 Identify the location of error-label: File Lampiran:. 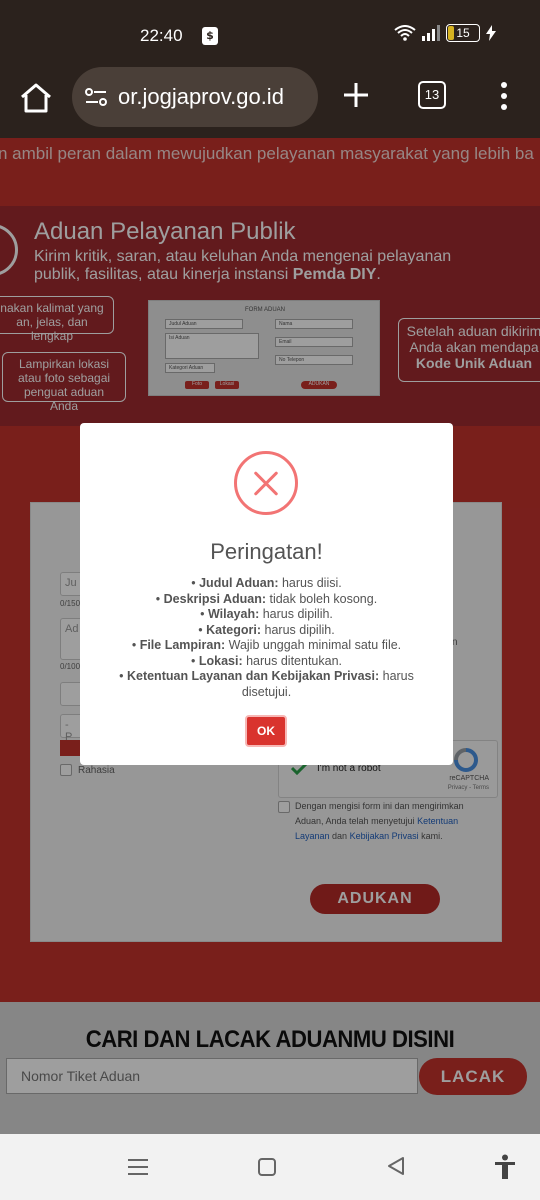
(182, 645).